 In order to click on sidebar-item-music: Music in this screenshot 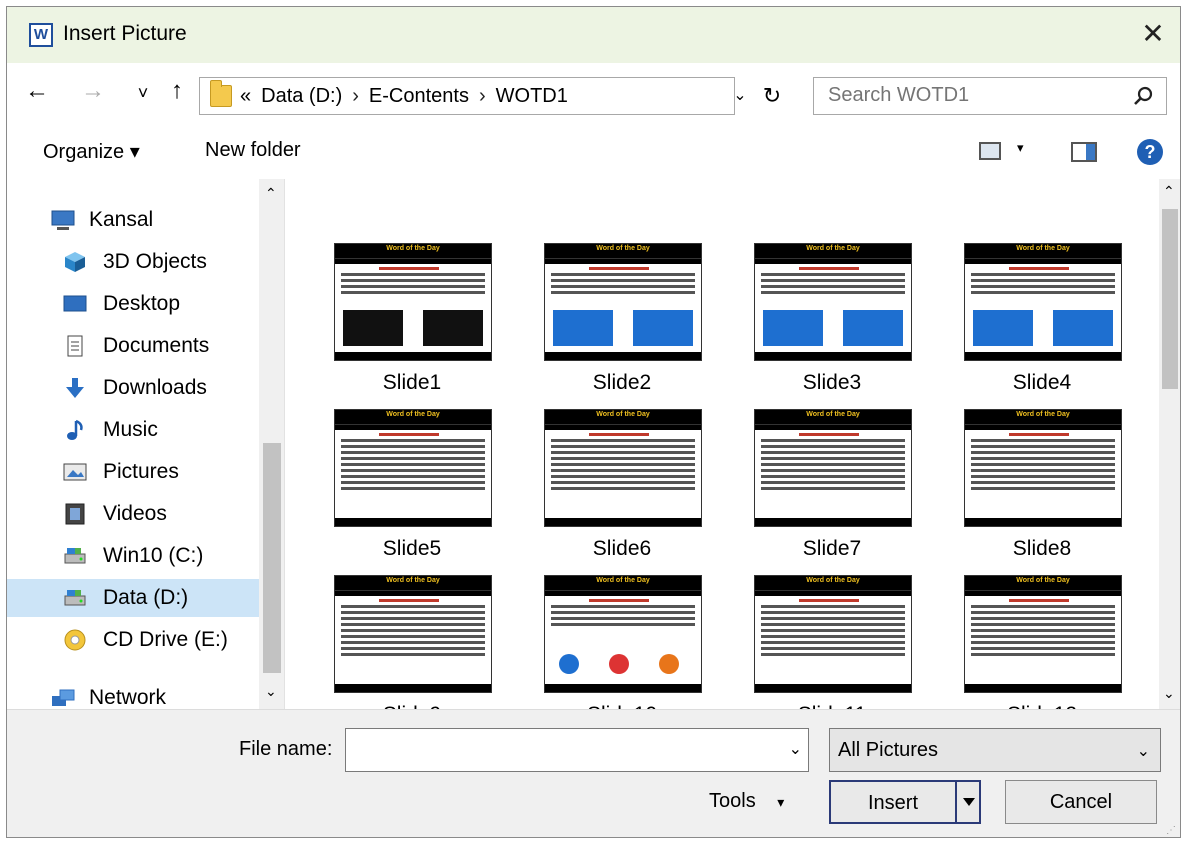, I will do `click(134, 430)`.